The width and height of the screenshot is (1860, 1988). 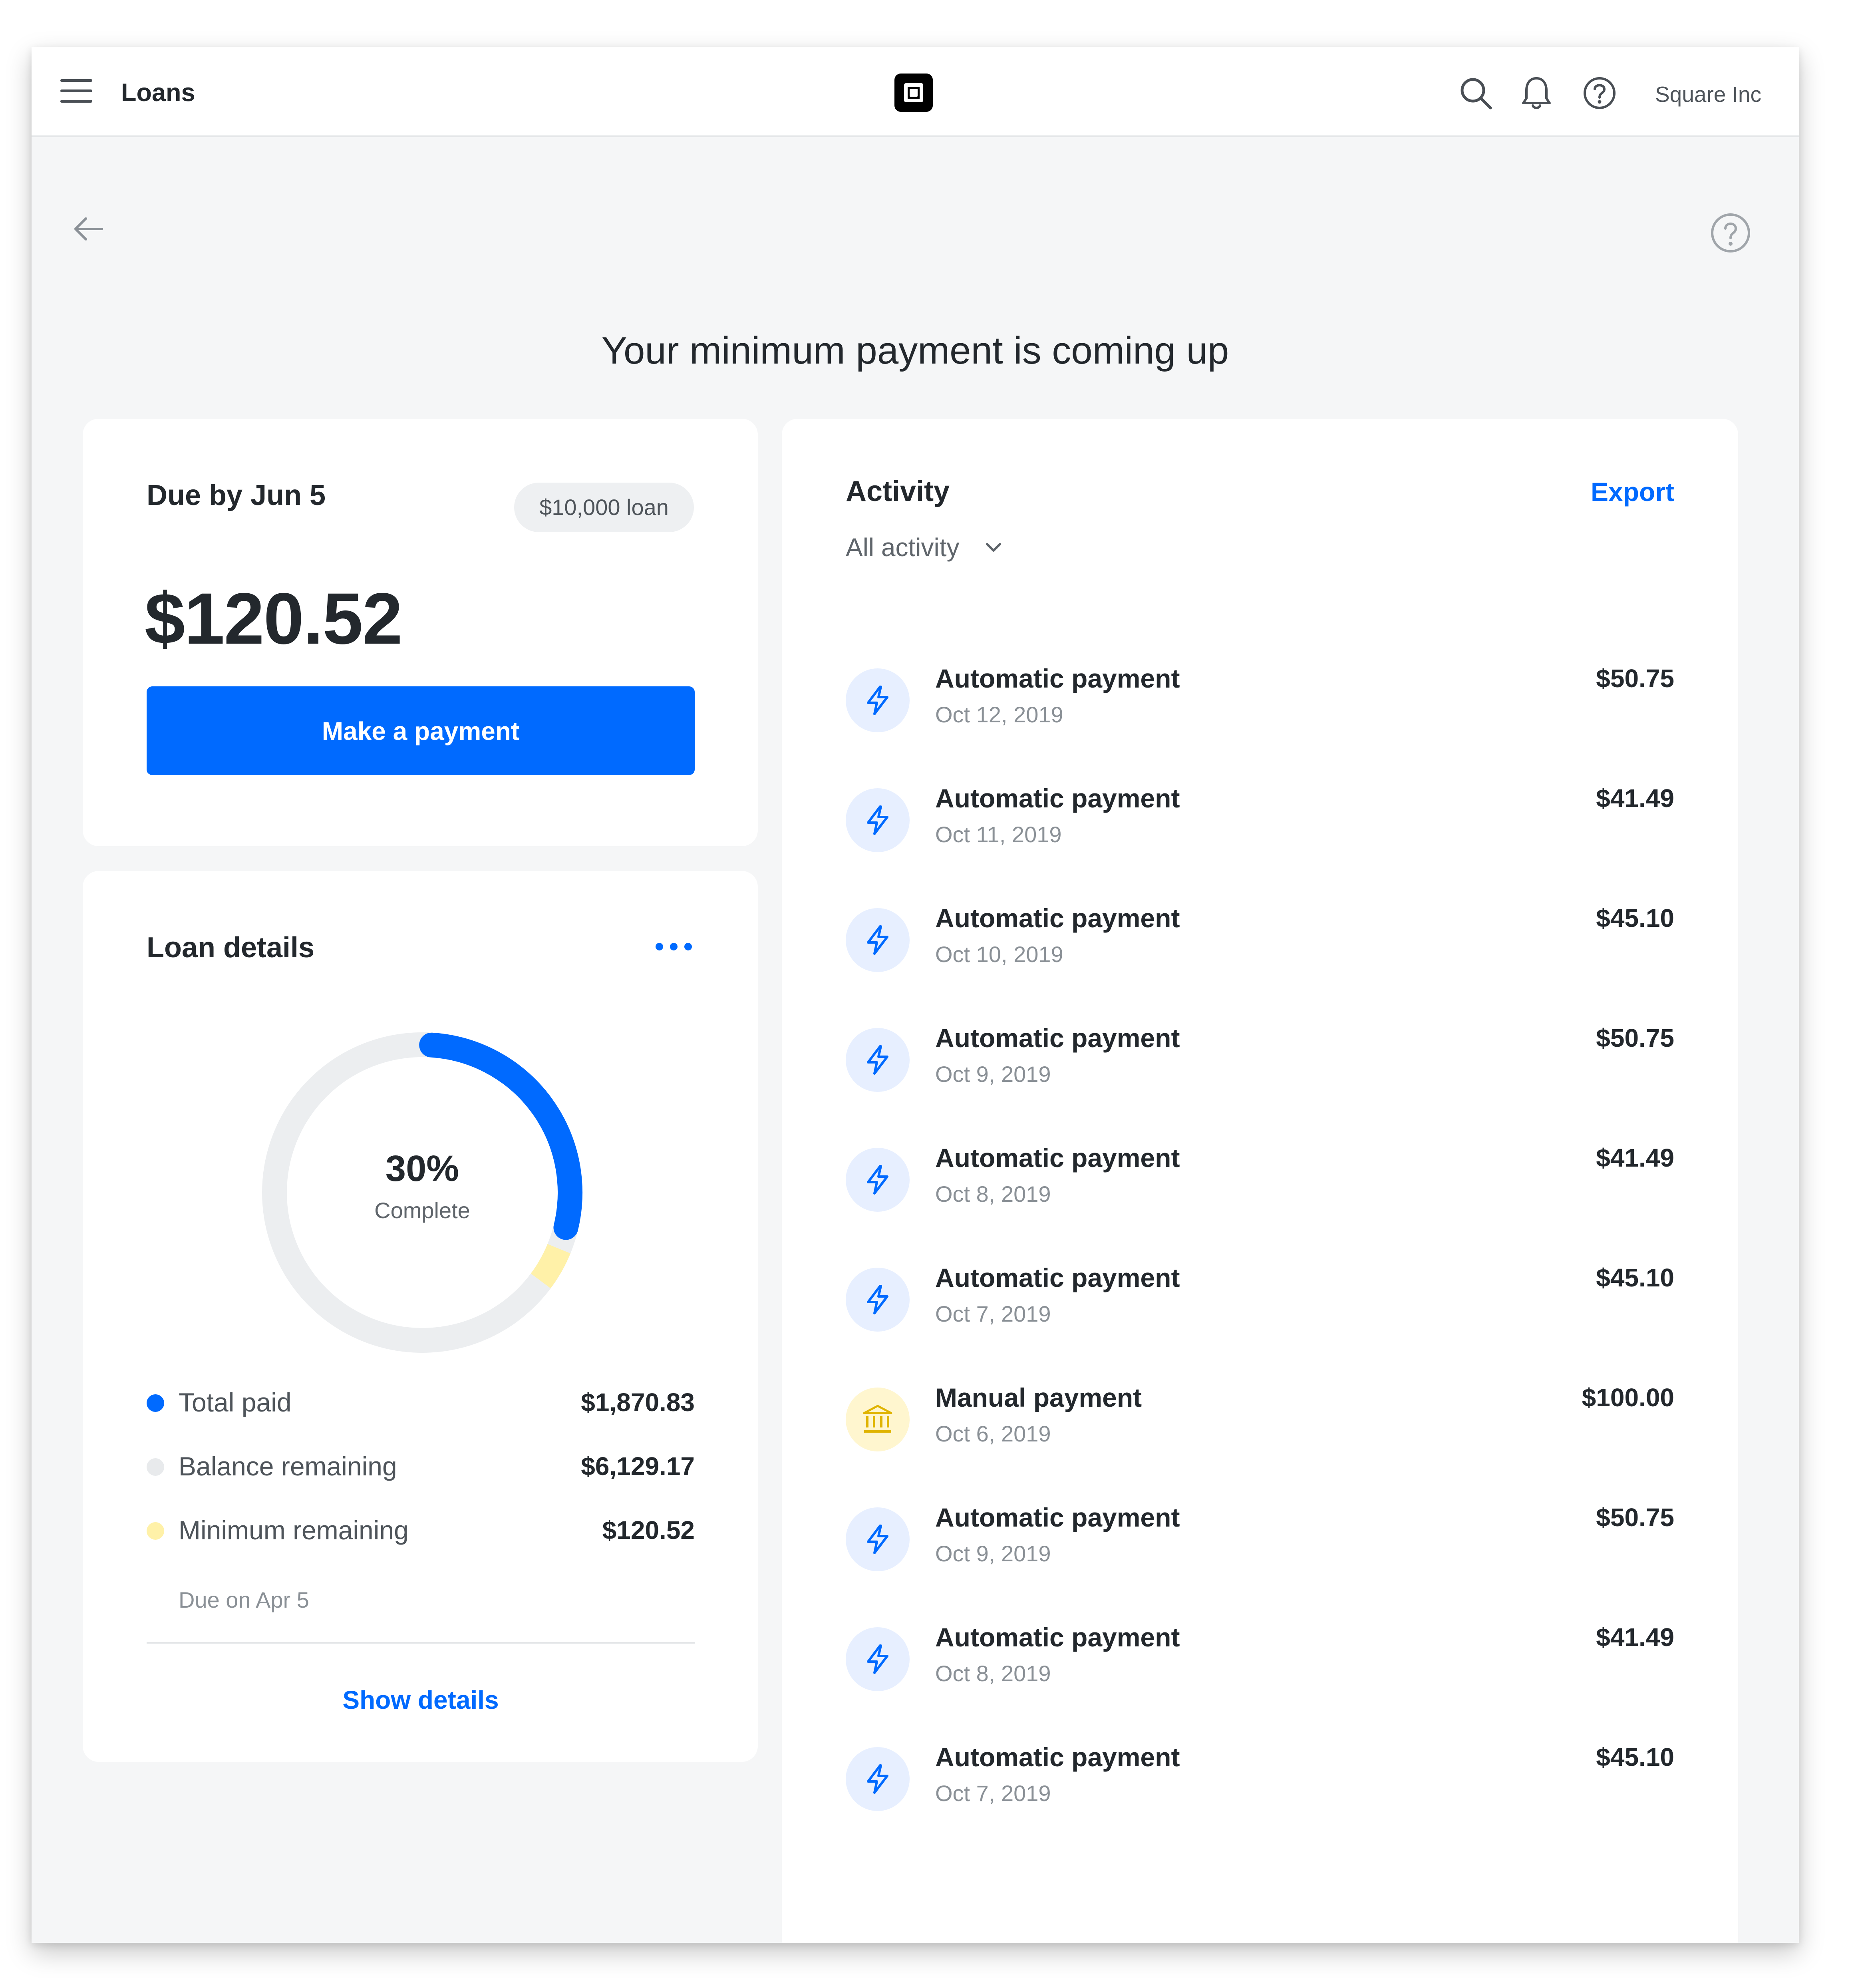 I want to click on legend-balance-remaining: Balance remaining $6,129.17, so click(x=421, y=1466).